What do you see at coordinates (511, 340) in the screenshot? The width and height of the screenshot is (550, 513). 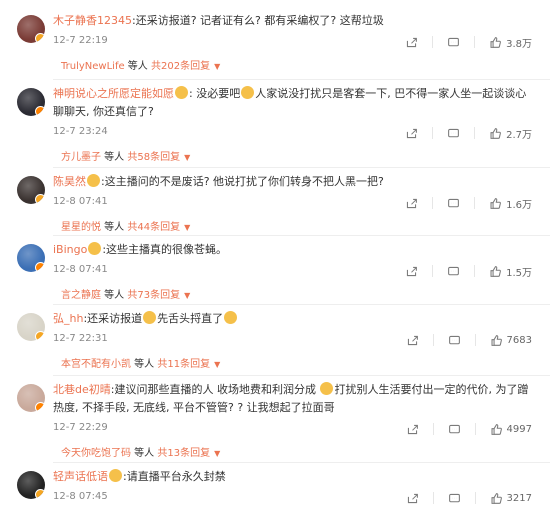 I see `like-icon: 7683` at bounding box center [511, 340].